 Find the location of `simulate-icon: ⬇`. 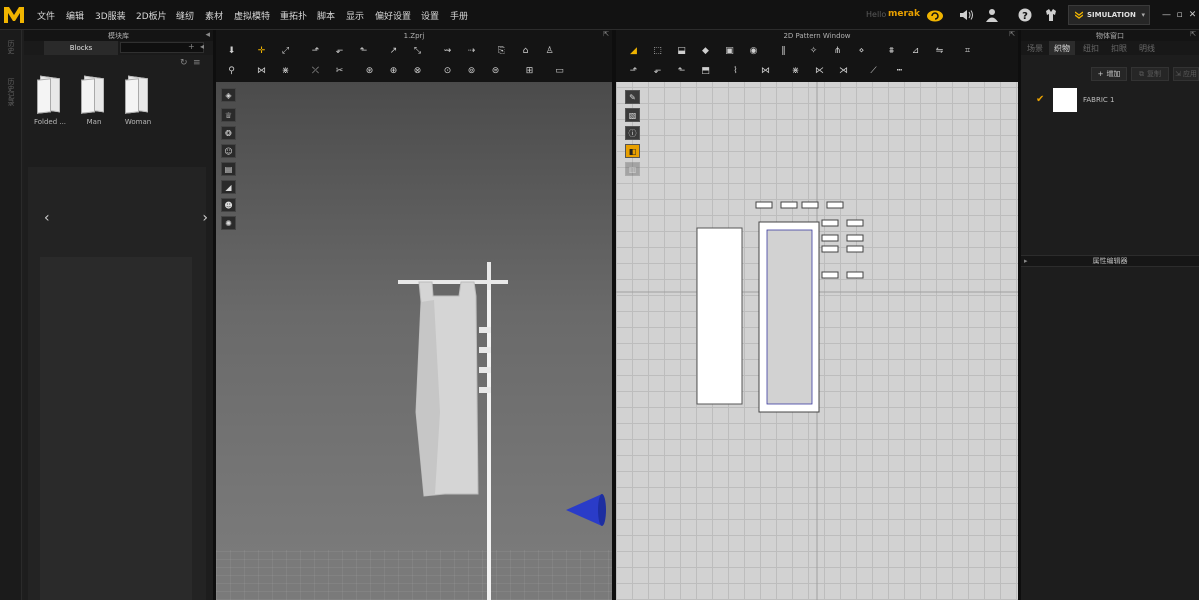

simulate-icon: ⬇ is located at coordinates (231, 51).